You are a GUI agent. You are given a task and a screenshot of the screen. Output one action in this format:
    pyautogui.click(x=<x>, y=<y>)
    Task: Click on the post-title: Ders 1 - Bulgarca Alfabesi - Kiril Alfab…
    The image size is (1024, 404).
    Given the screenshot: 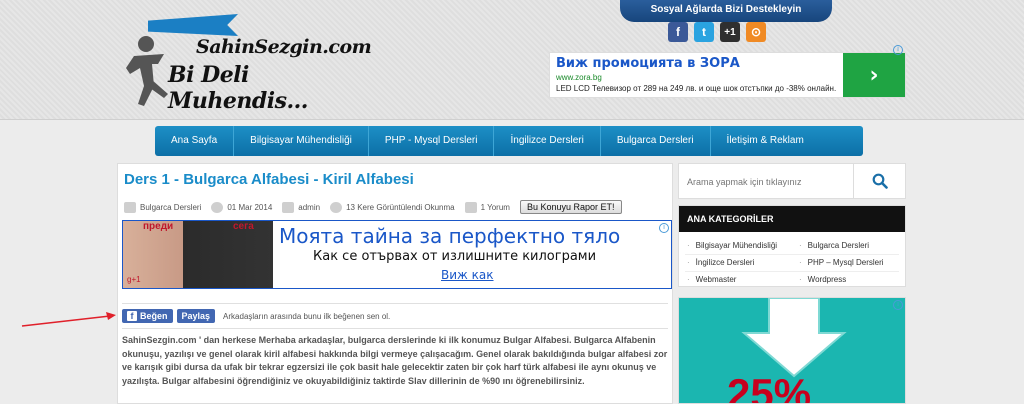 What is the action you would take?
    pyautogui.click(x=269, y=179)
    